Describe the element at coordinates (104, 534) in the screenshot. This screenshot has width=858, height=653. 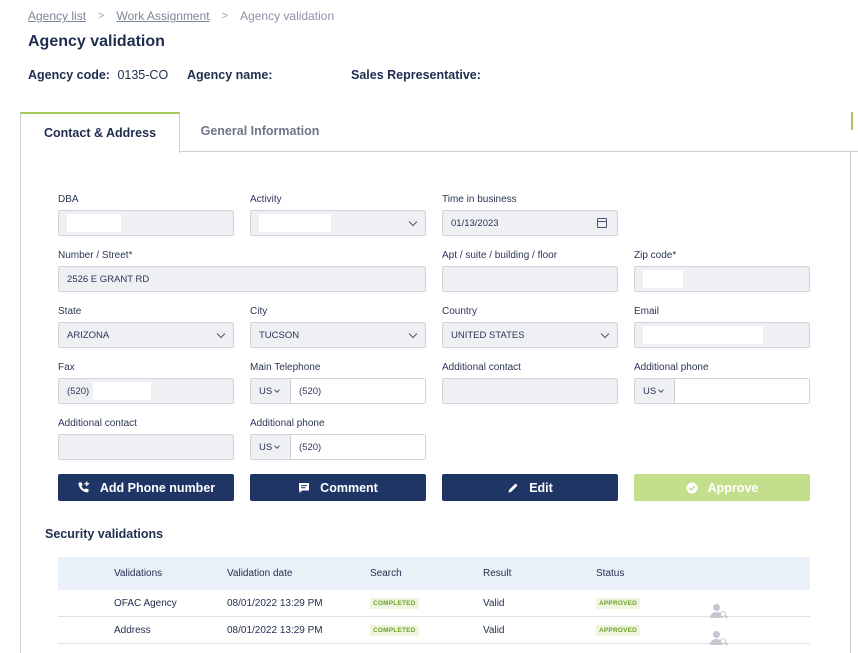
I see `security-validations-title: Security validations` at that location.